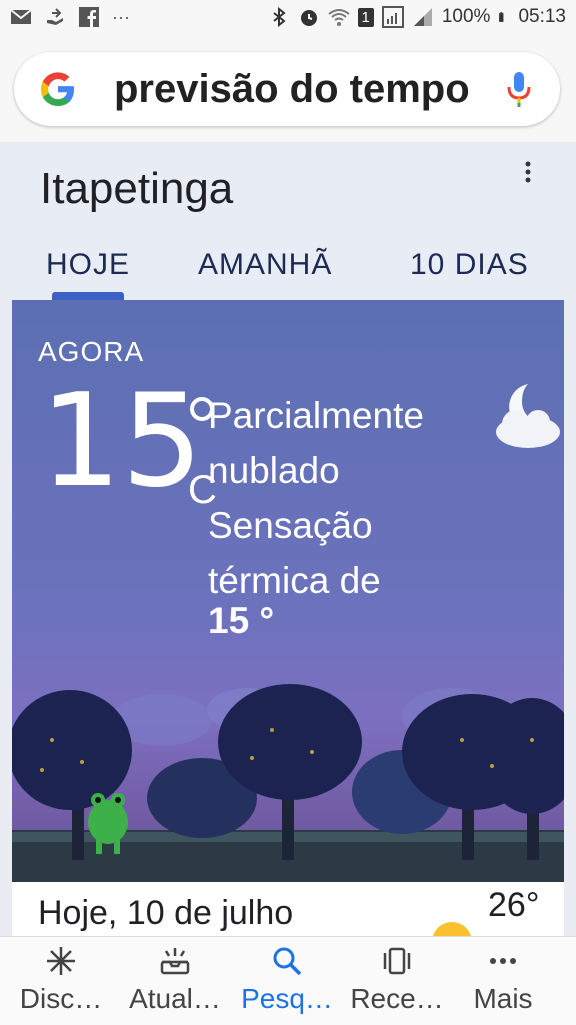 The height and width of the screenshot is (1025, 576). What do you see at coordinates (121, 441) in the screenshot?
I see `current-temperature: 15` at bounding box center [121, 441].